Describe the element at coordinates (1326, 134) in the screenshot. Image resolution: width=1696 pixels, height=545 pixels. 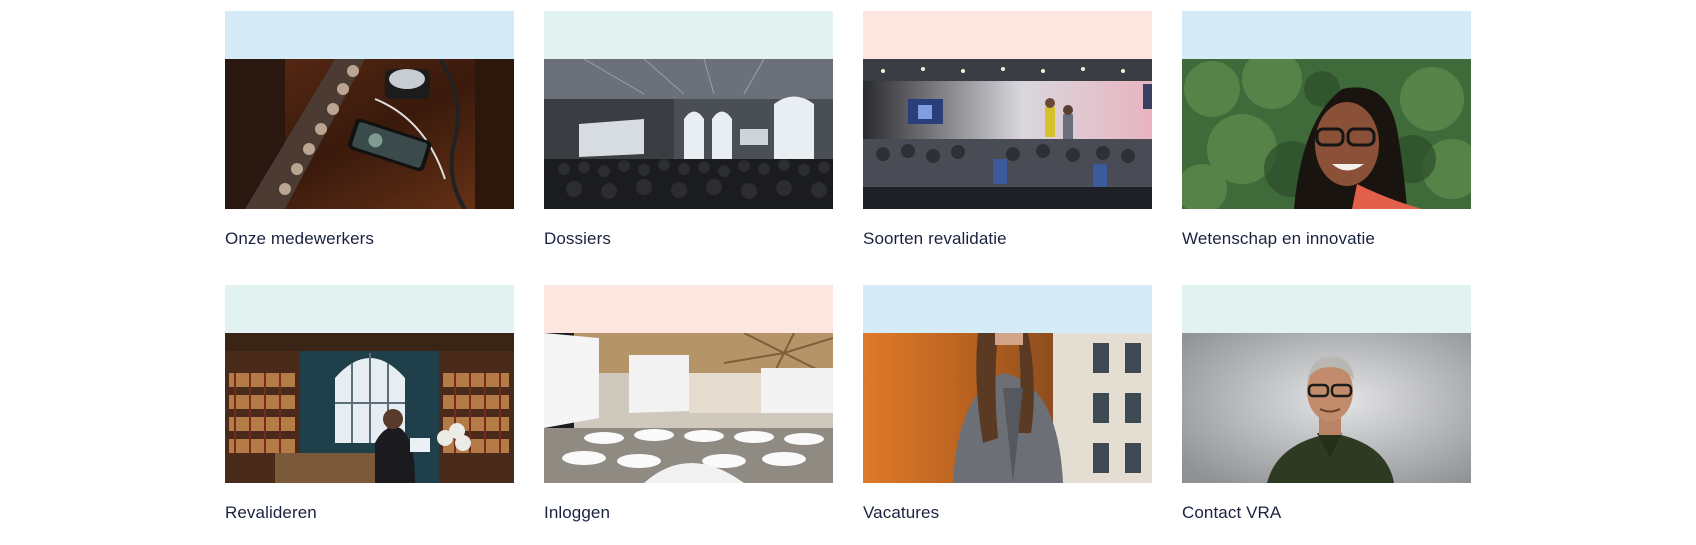
I see `smiling-woman-photo` at that location.